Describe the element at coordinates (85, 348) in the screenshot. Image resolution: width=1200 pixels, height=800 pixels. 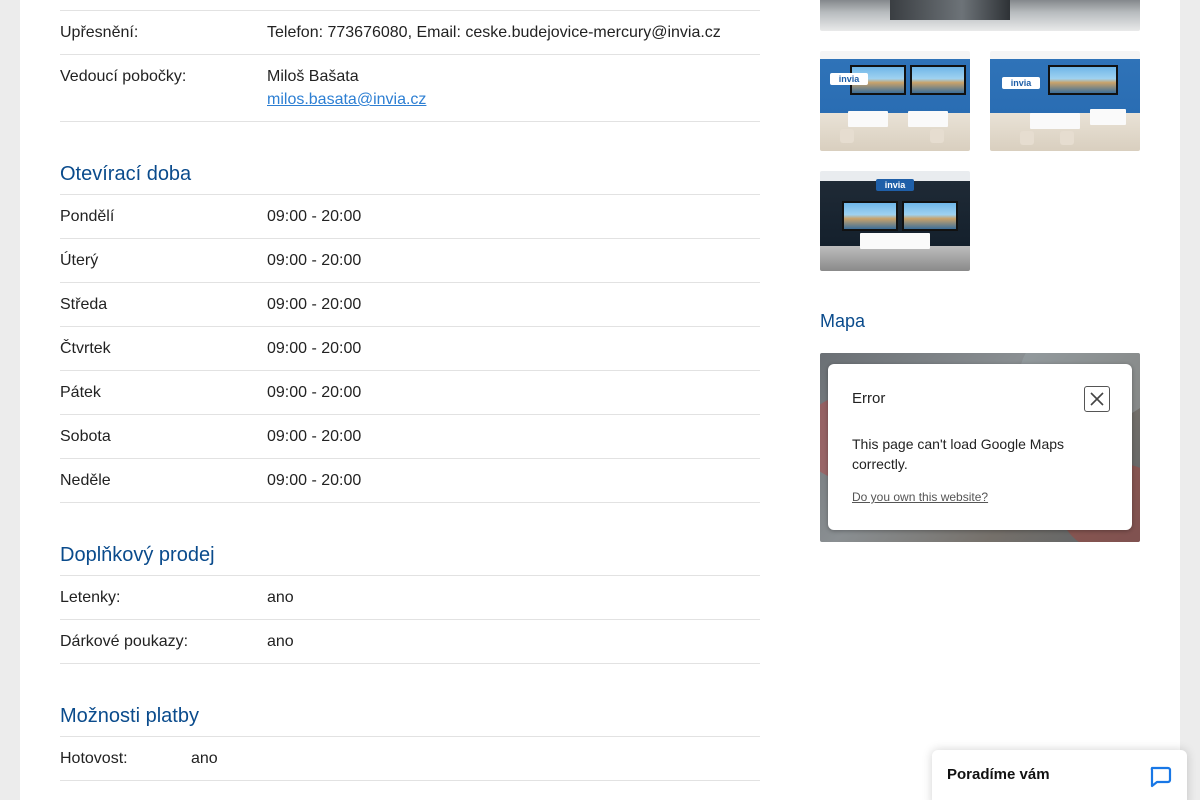
I see `day-label: Čtvrtek` at that location.